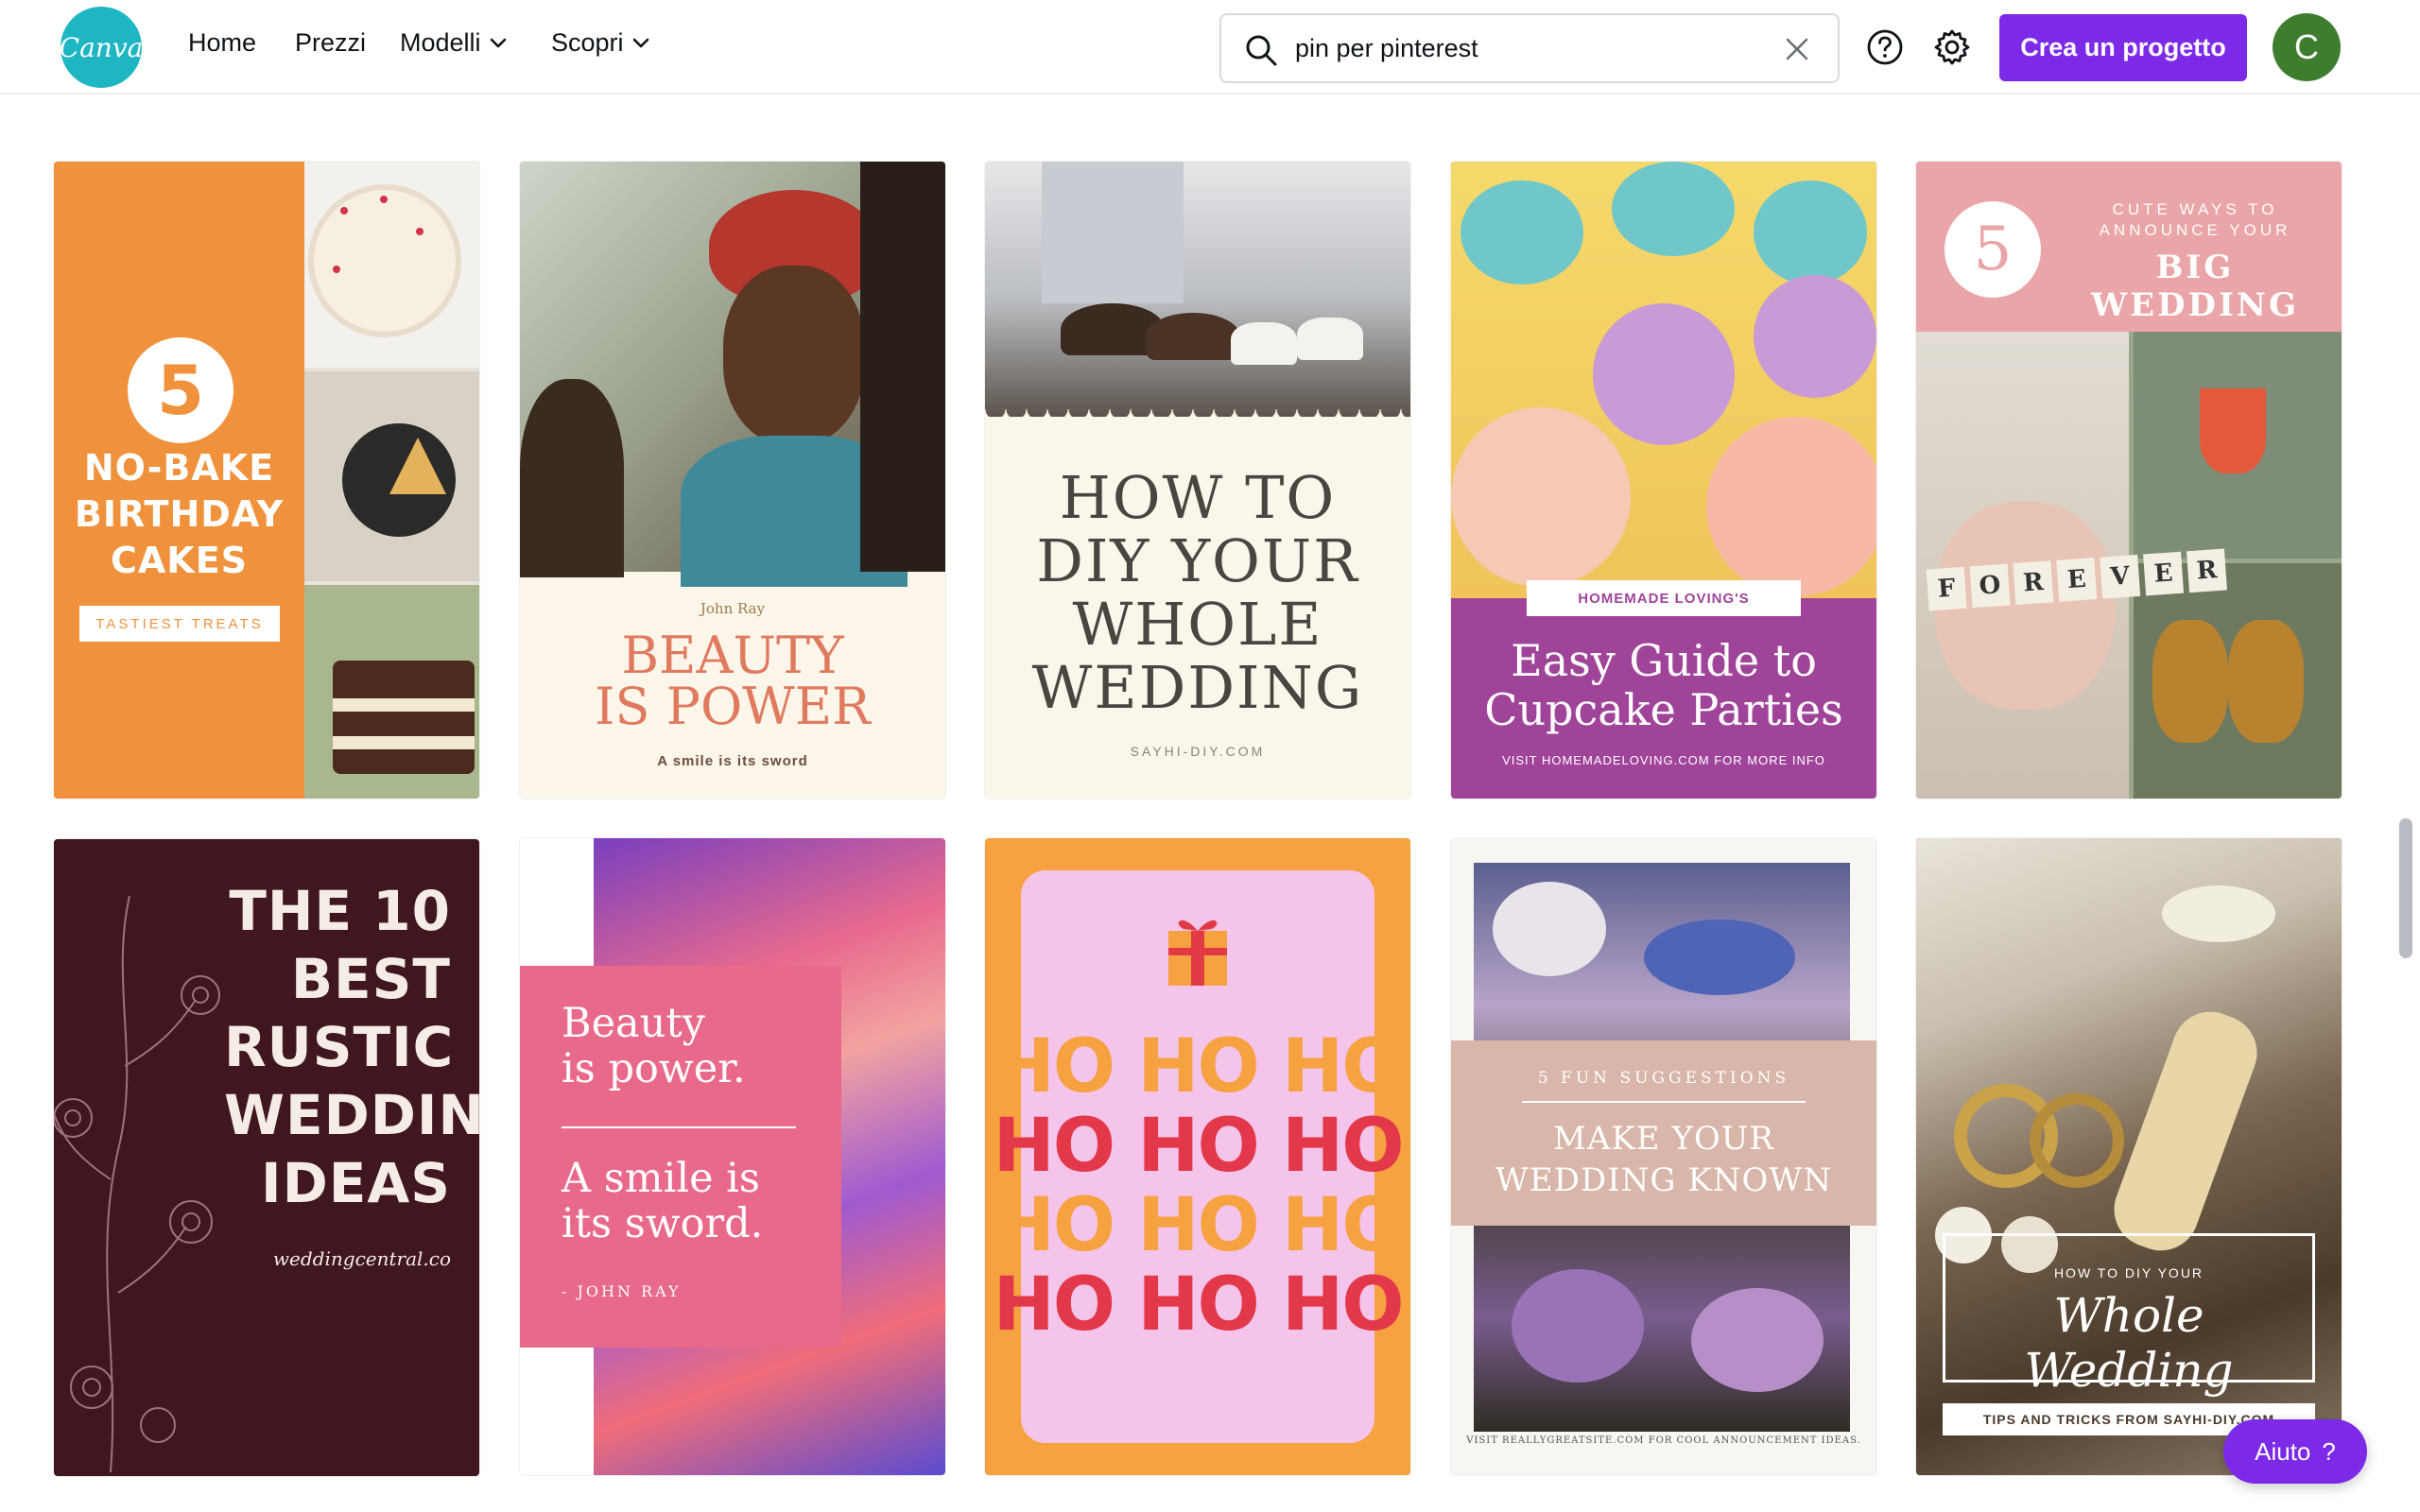 Image resolution: width=2420 pixels, height=1512 pixels. What do you see at coordinates (1197, 952) in the screenshot?
I see `gift-icon` at bounding box center [1197, 952].